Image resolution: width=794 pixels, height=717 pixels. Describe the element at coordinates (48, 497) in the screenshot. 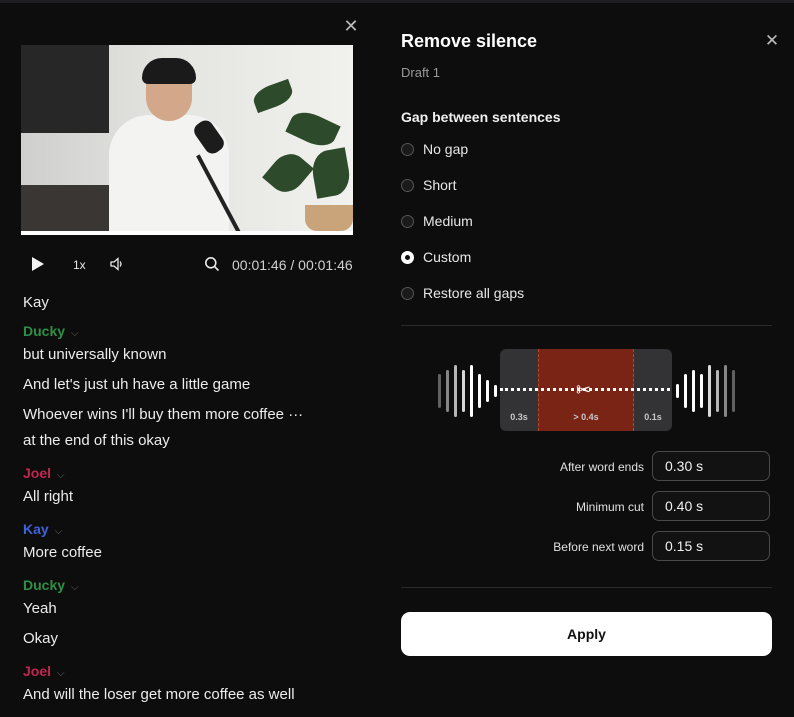

I see `transcript-line: All right` at that location.